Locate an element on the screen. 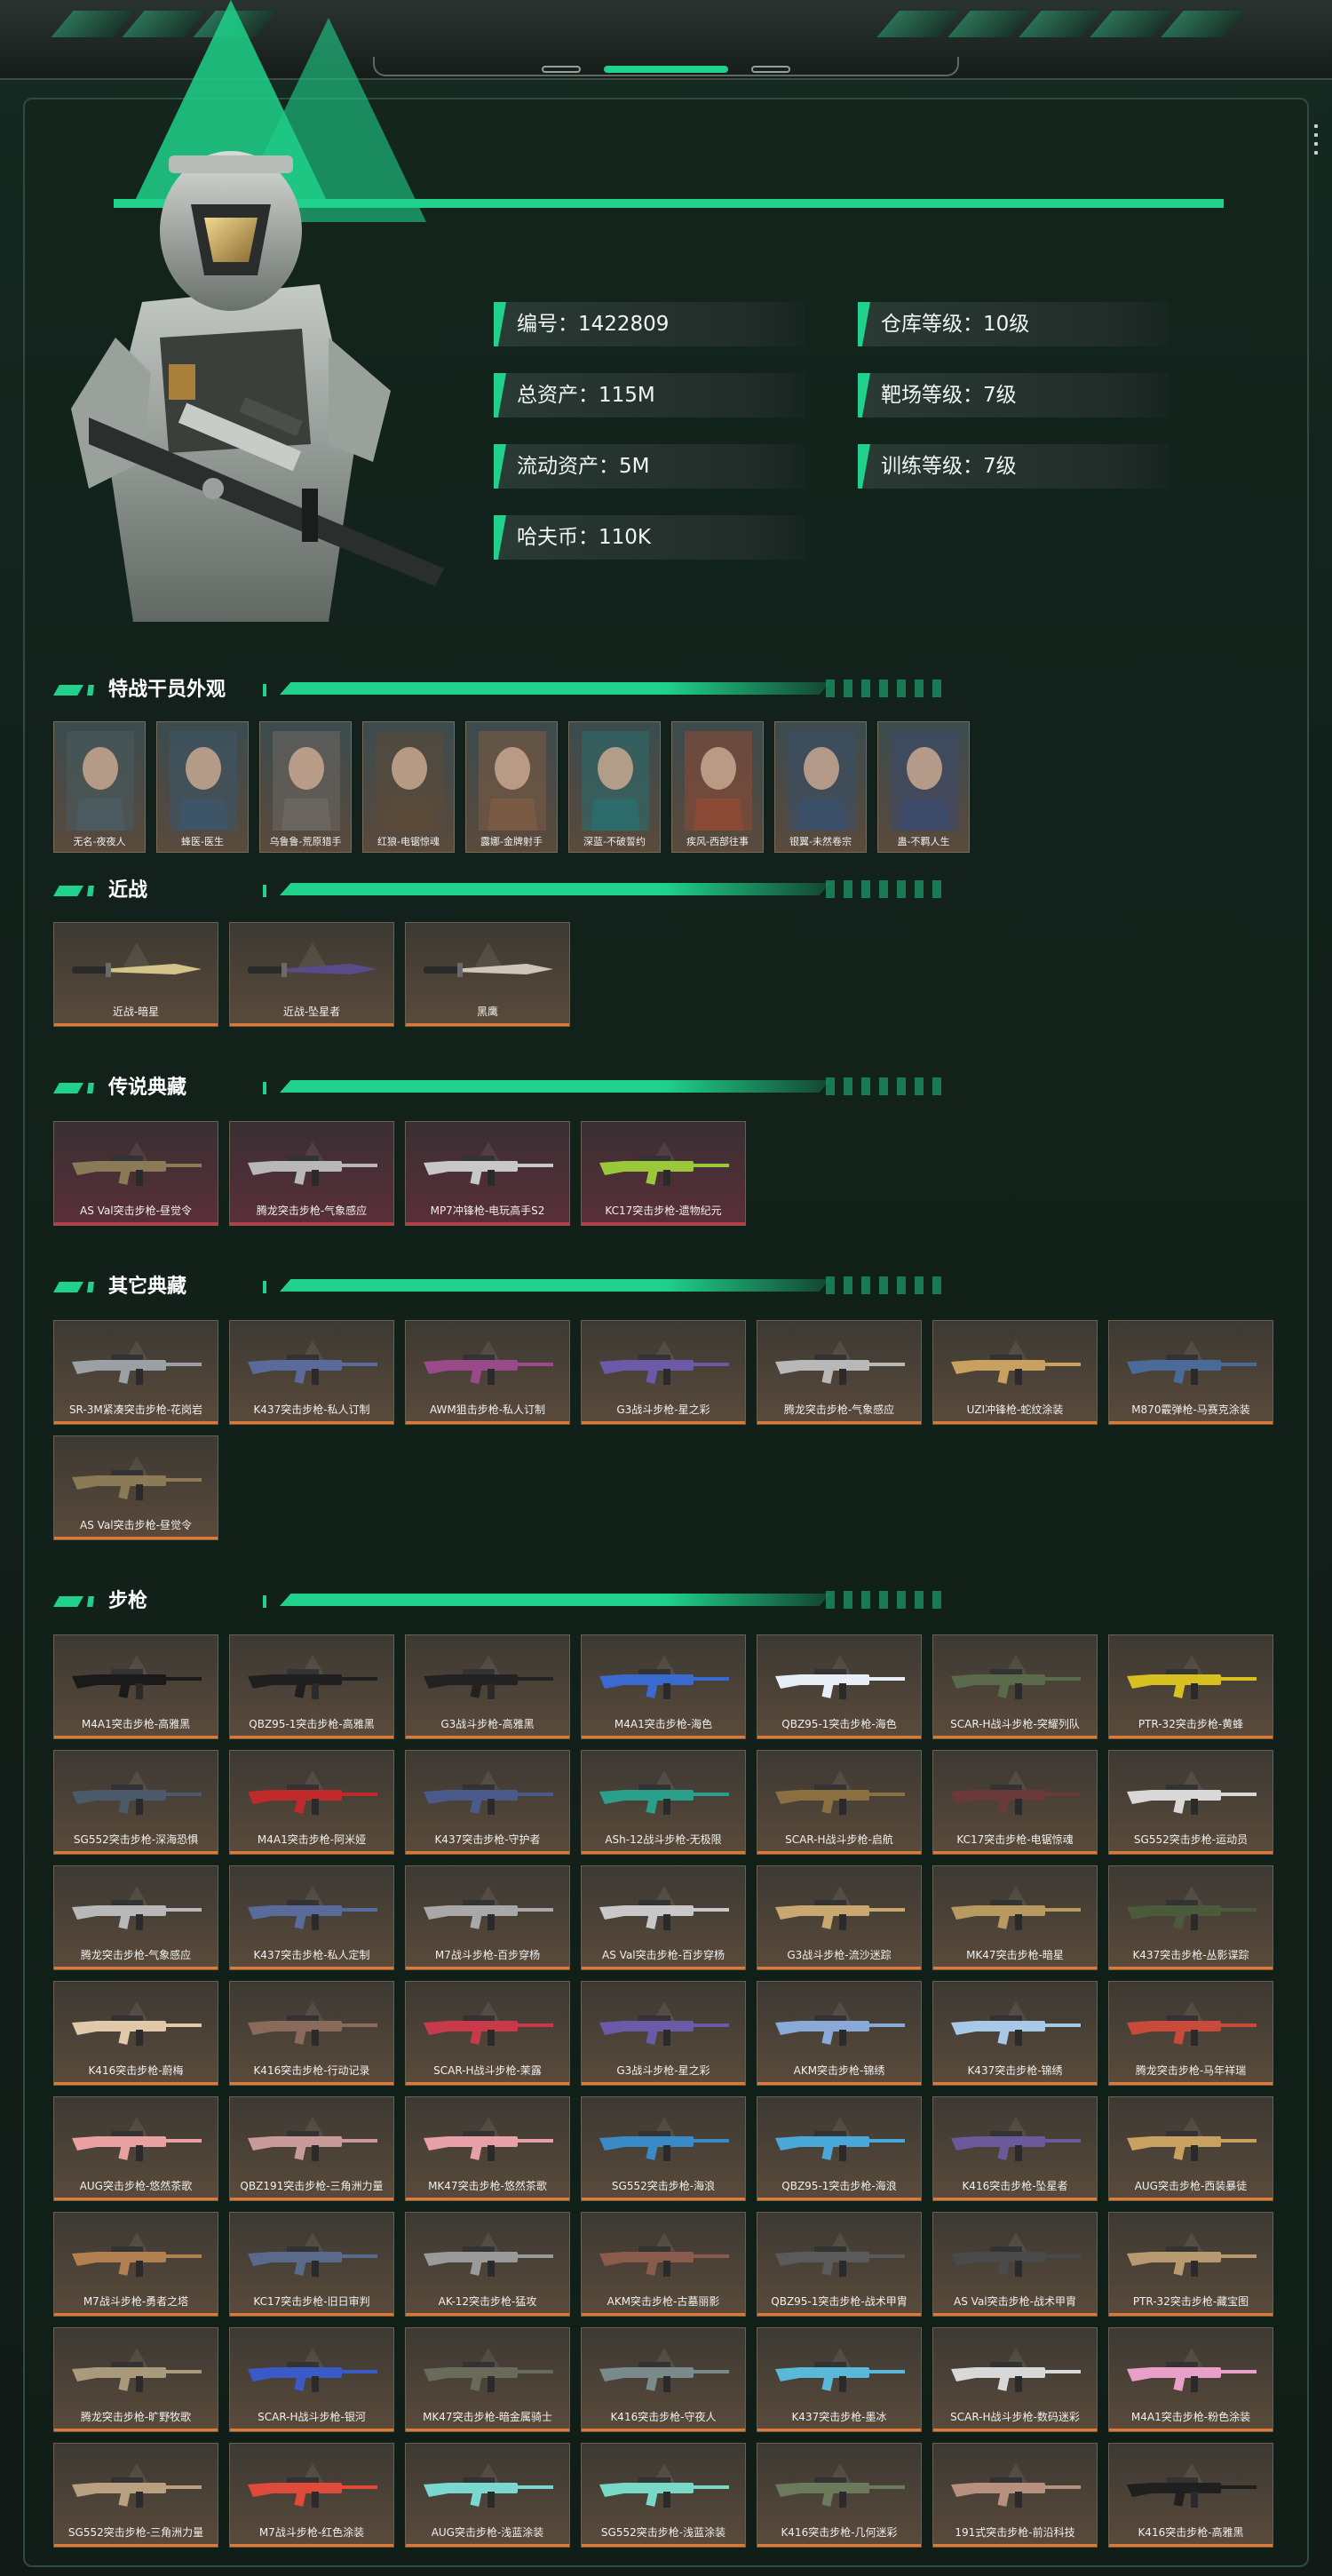  collection-weapon-card: UZI冲锋枪-蛇纹涂装 is located at coordinates (1015, 1372).